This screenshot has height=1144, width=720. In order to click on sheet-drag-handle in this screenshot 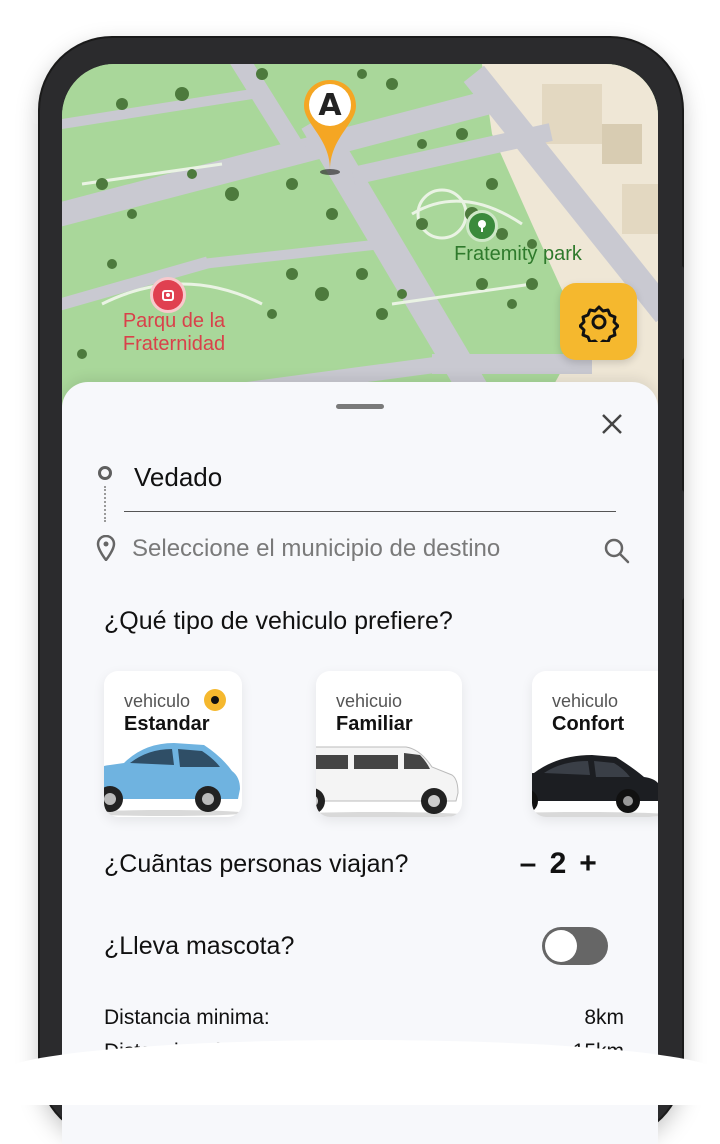, I will do `click(360, 406)`.